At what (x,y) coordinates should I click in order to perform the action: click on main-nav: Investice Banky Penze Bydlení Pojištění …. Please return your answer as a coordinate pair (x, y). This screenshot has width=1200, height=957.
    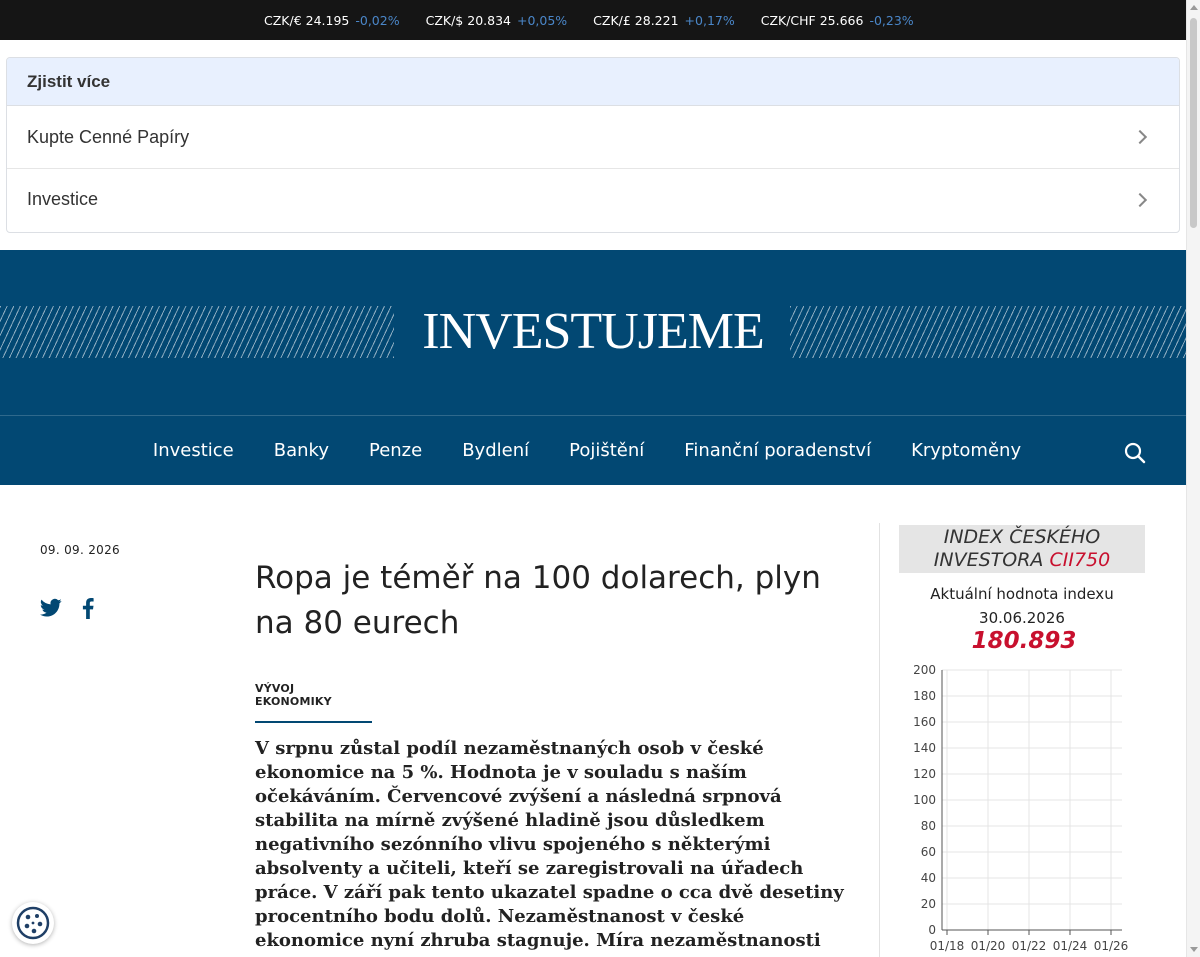
    Looking at the image, I should click on (593, 450).